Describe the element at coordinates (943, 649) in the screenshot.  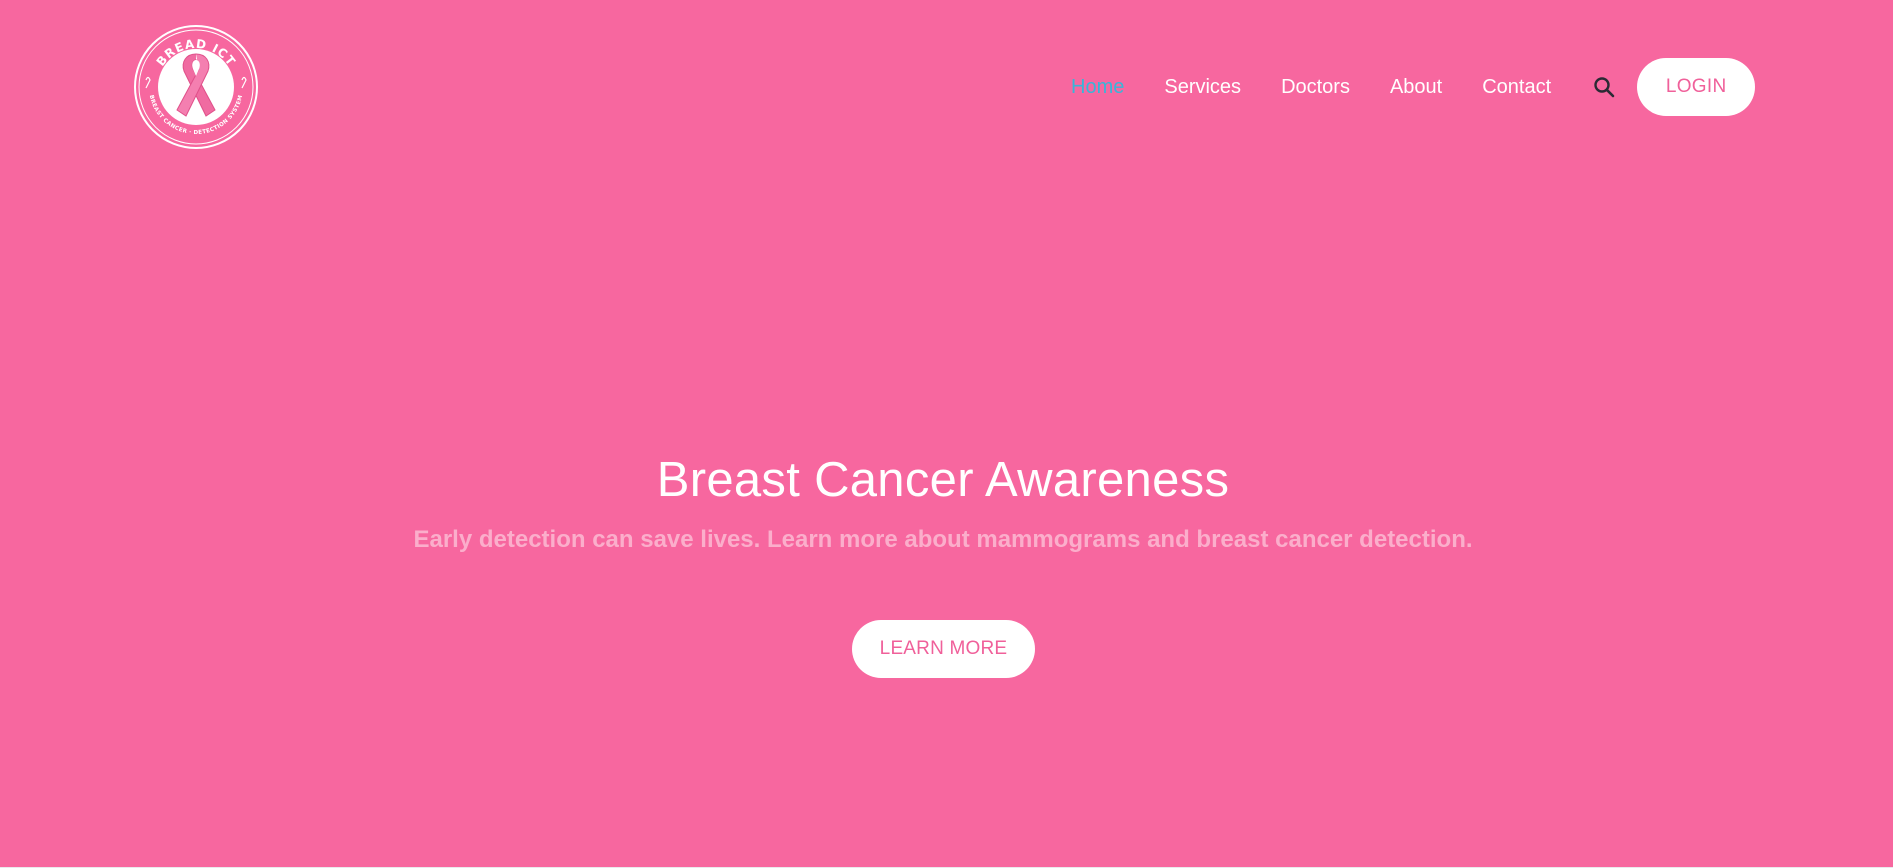
I see `learn-more-button: LEARN MORE` at that location.